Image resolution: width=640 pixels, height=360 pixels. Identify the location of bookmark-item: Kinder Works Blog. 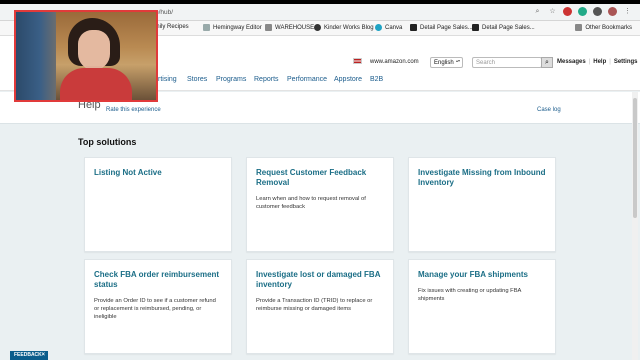
(344, 27).